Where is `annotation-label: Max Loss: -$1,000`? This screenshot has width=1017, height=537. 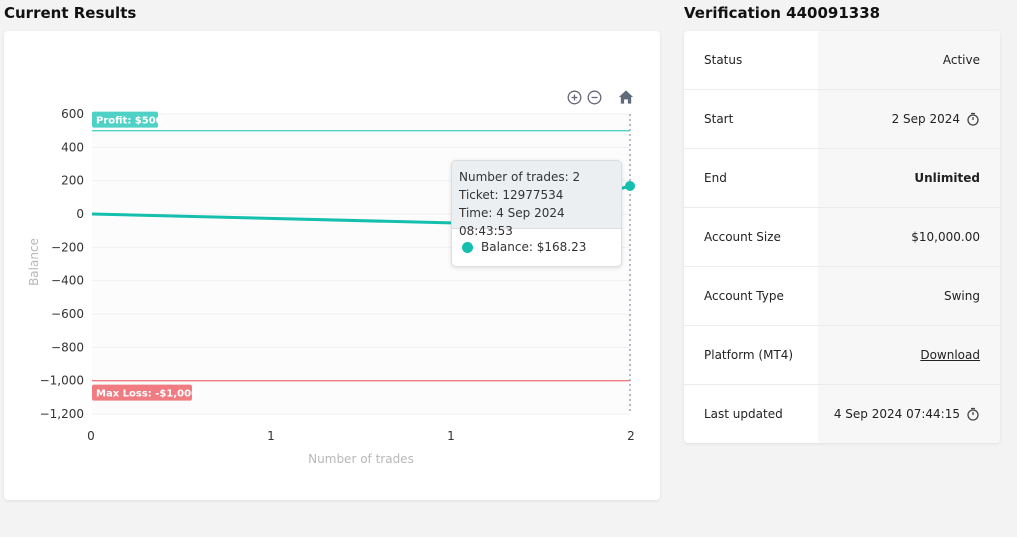 annotation-label: Max Loss: -$1,000 is located at coordinates (147, 394).